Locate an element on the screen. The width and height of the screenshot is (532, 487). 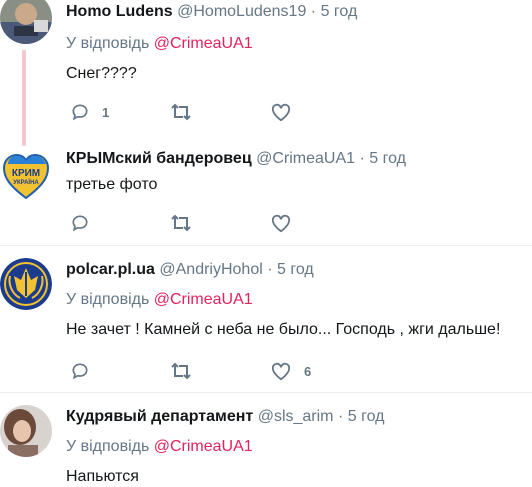
tweet-actions: 6 is located at coordinates (216, 371).